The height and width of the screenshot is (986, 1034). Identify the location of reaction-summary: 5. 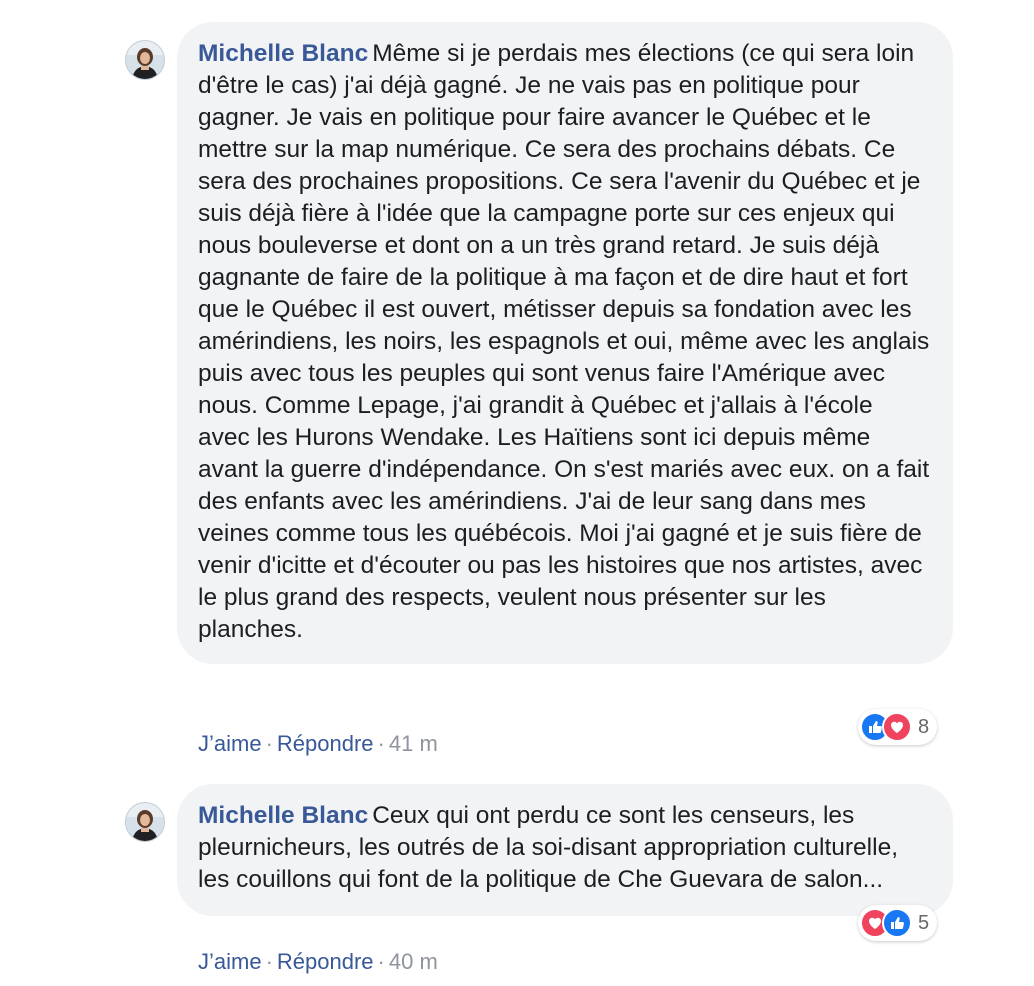
(898, 923).